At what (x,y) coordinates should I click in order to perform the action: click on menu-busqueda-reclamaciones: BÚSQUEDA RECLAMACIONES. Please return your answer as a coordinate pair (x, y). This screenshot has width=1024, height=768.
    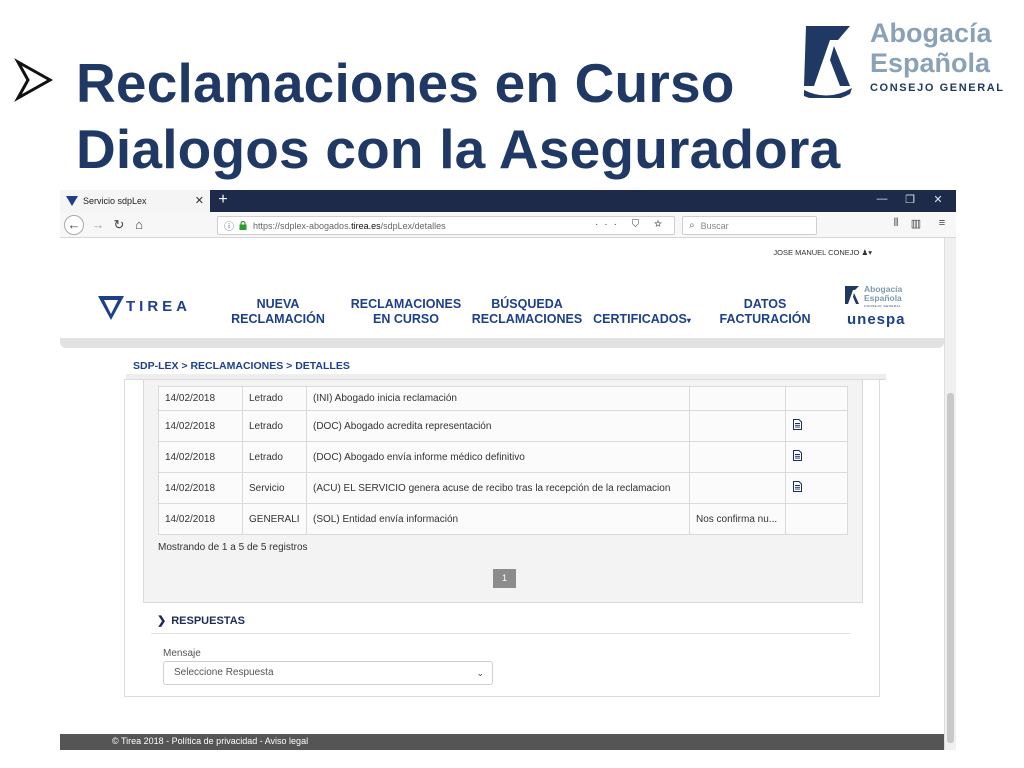
    Looking at the image, I should click on (527, 312).